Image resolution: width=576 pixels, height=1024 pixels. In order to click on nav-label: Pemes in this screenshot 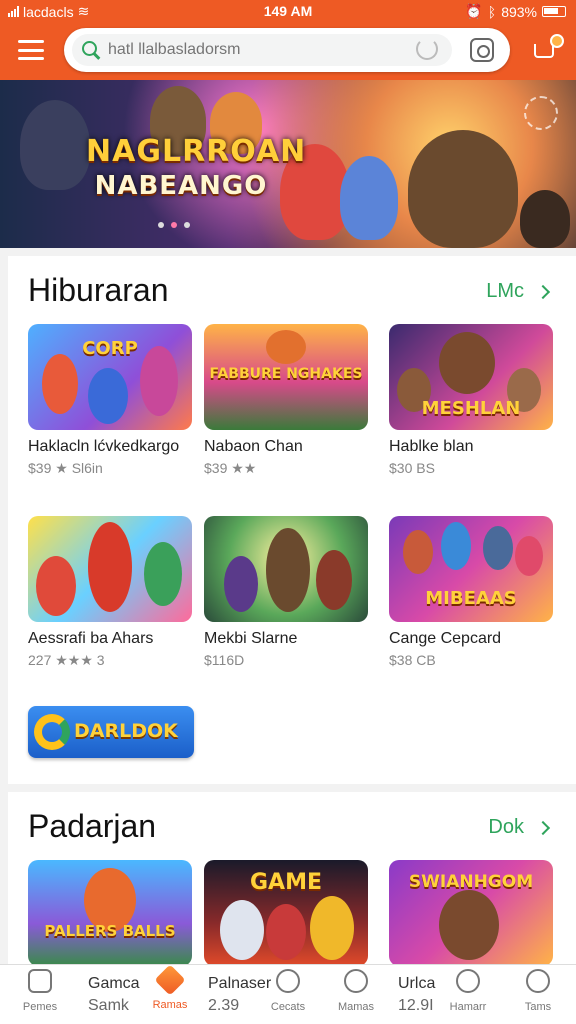, I will do `click(40, 1007)`.